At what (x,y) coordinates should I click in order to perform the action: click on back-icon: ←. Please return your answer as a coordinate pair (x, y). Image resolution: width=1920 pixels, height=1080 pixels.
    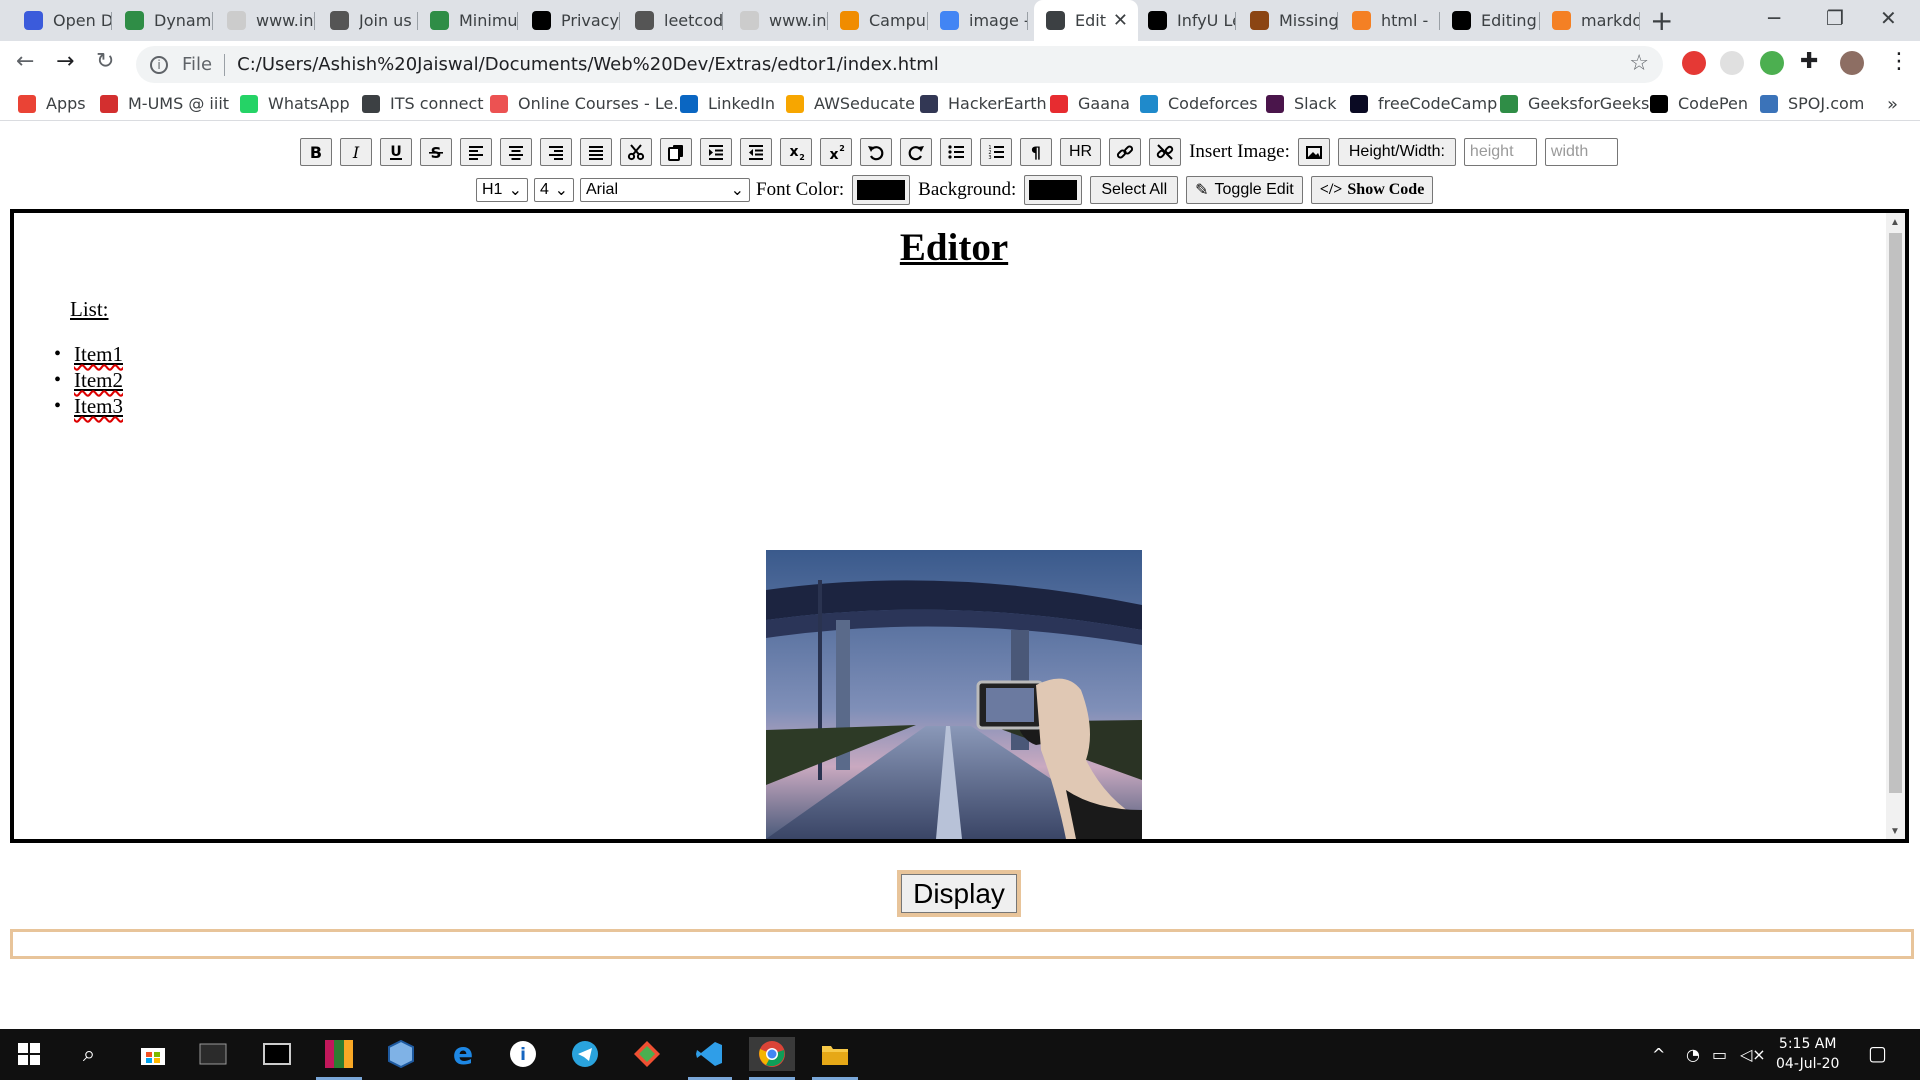
    Looking at the image, I should click on (25, 61).